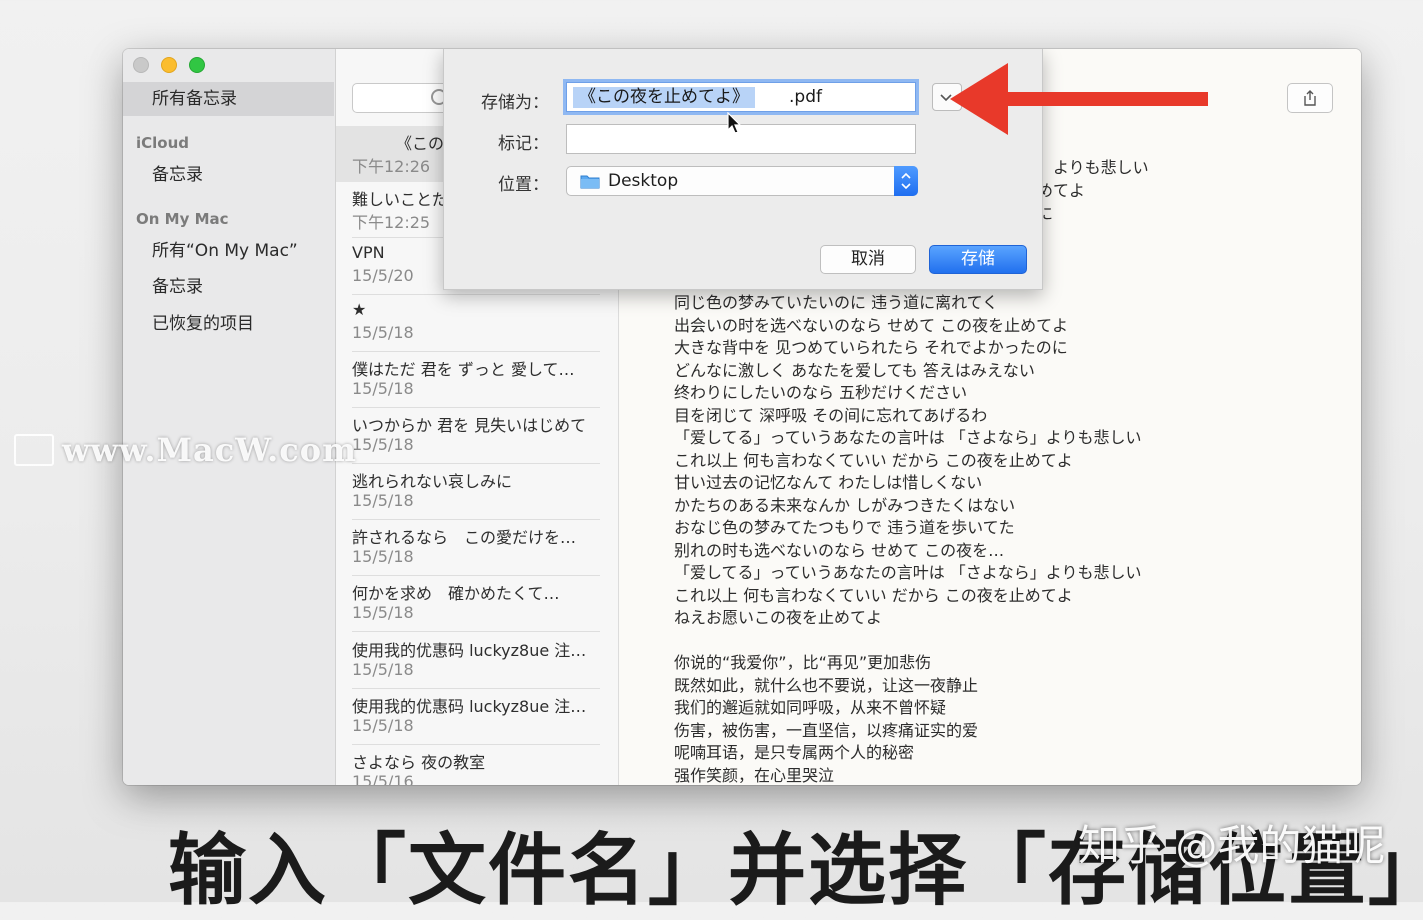 This screenshot has height=920, width=1423. I want to click on filename-extension: .pdf, so click(805, 97).